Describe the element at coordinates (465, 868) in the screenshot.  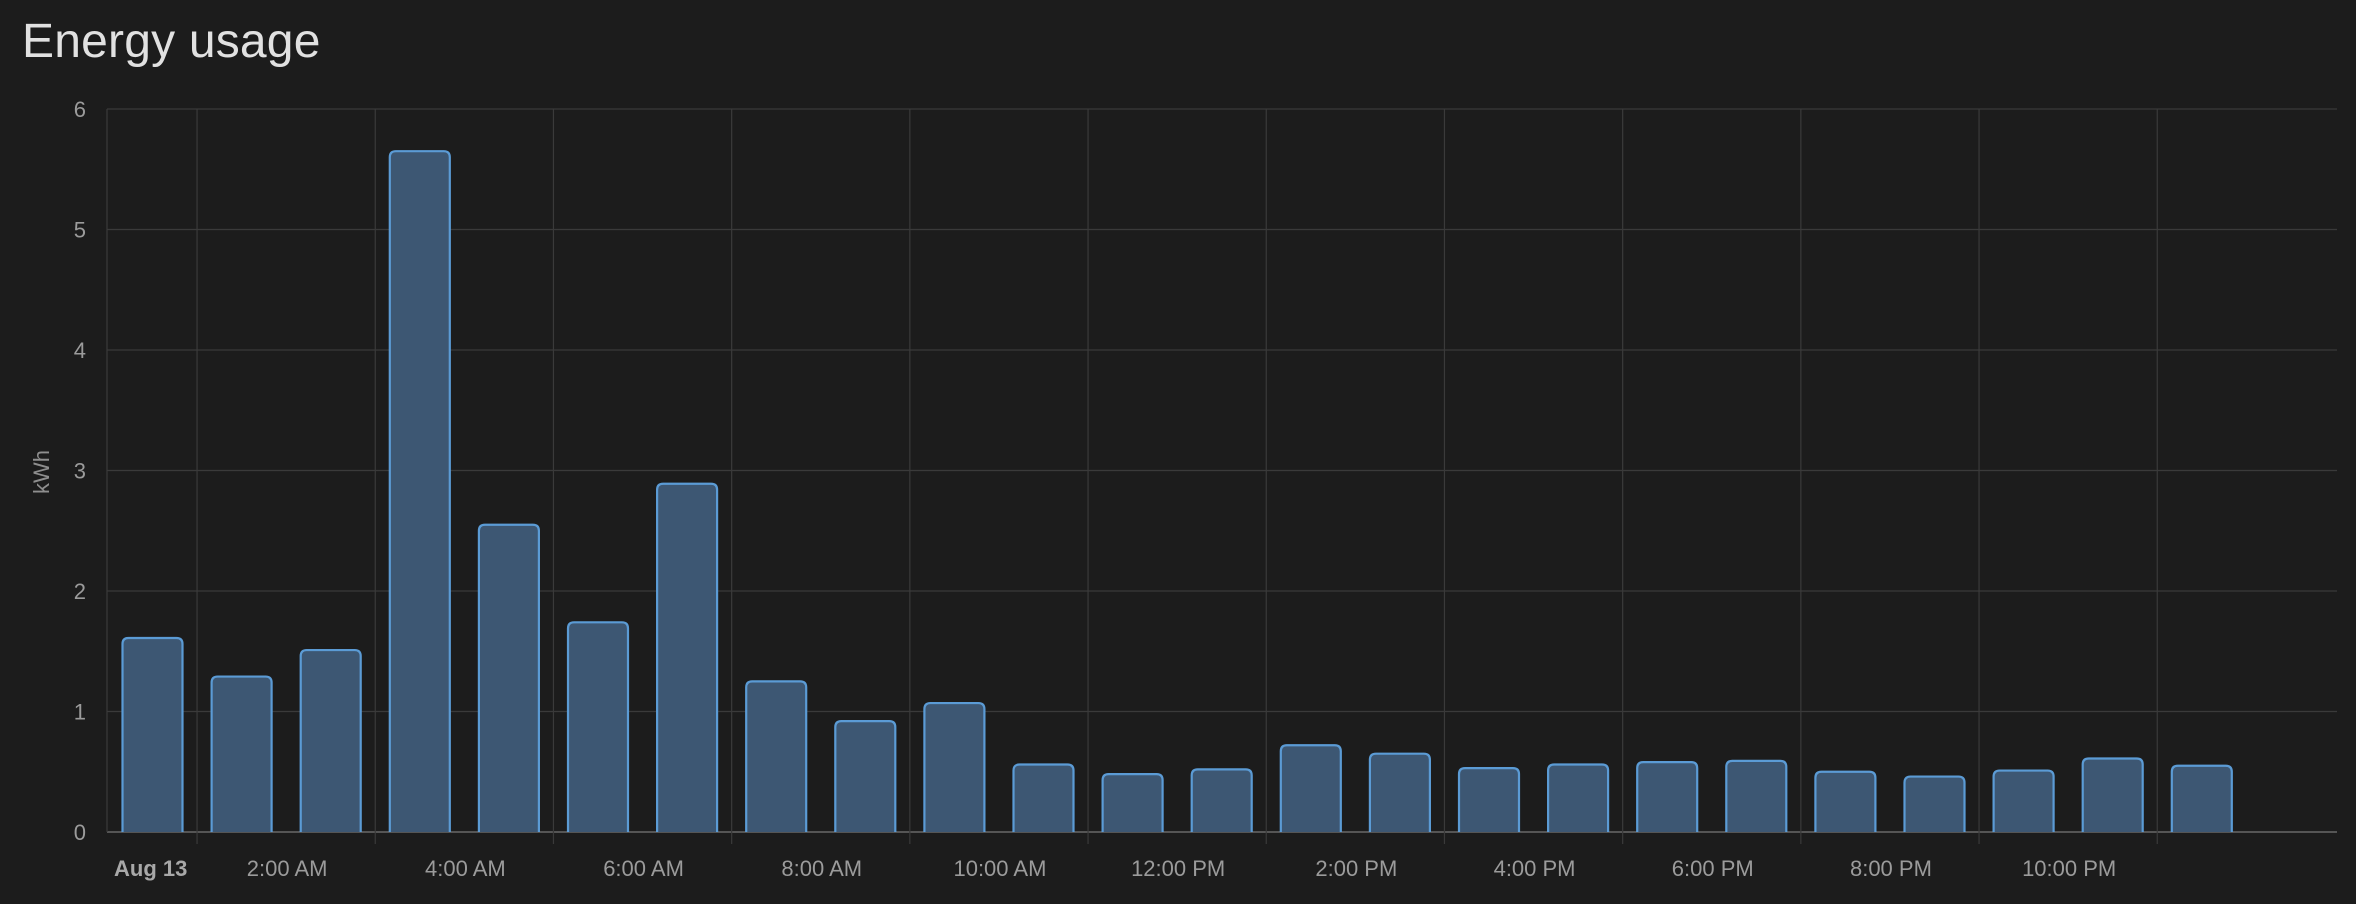
I see `x-tick-label: 4:00 AM` at that location.